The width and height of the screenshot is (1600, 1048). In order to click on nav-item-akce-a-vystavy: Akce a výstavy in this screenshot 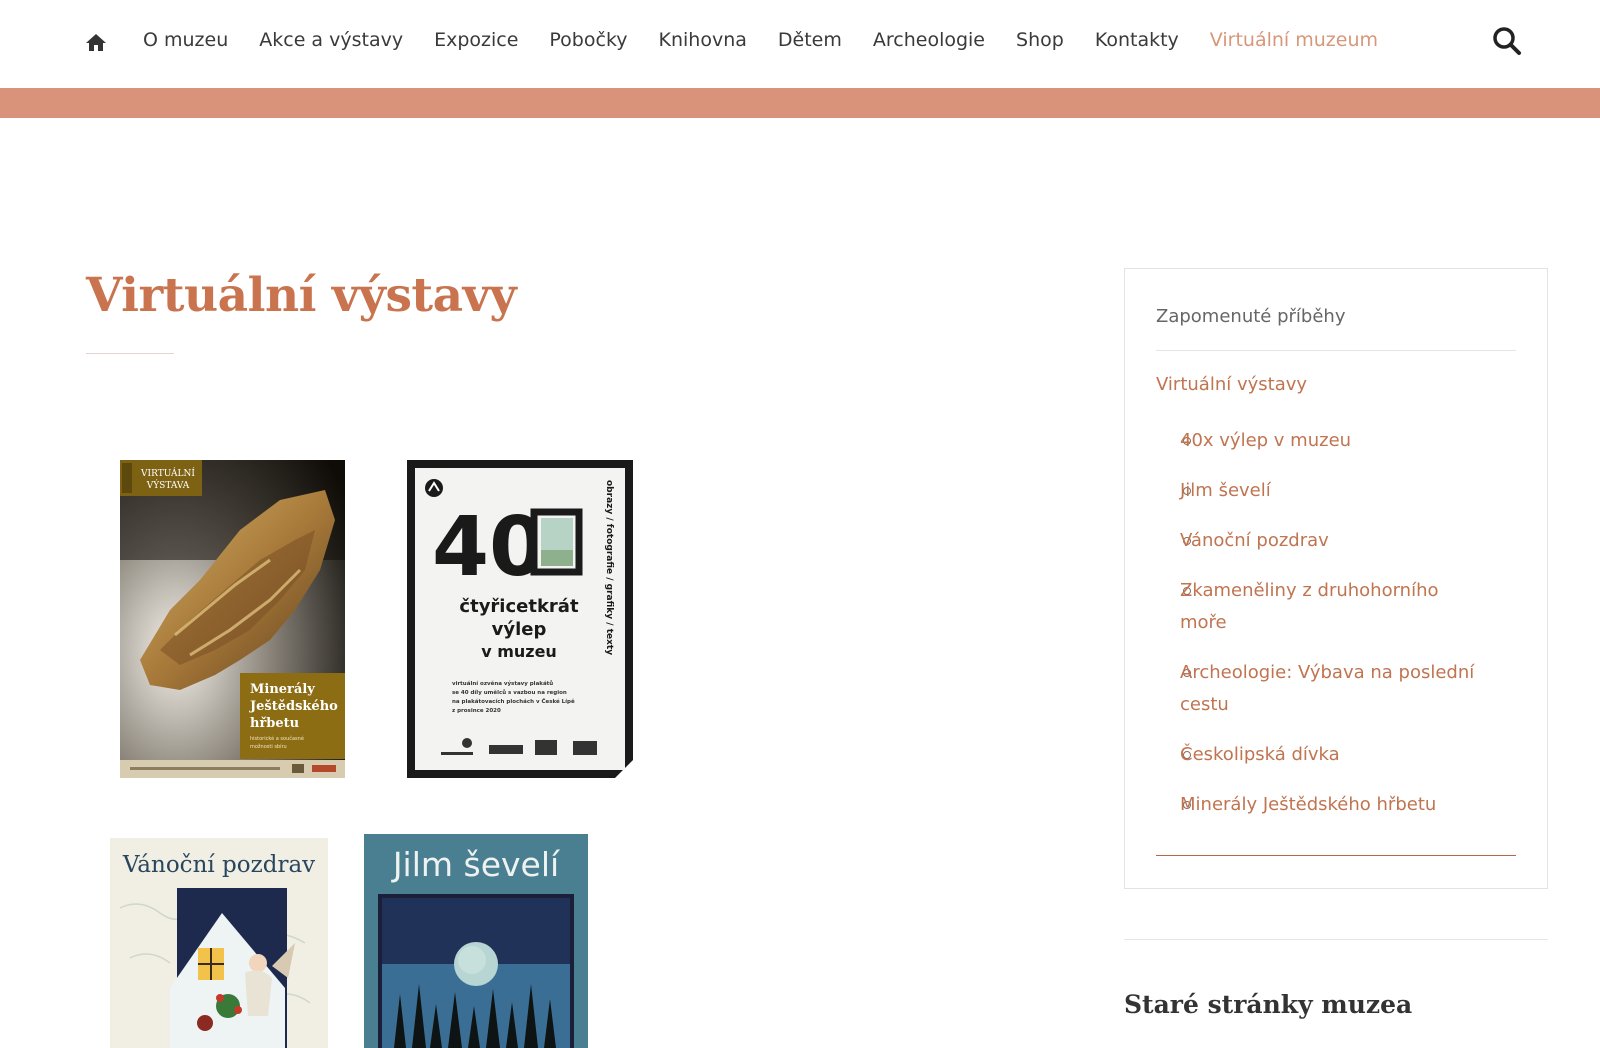, I will do `click(331, 40)`.